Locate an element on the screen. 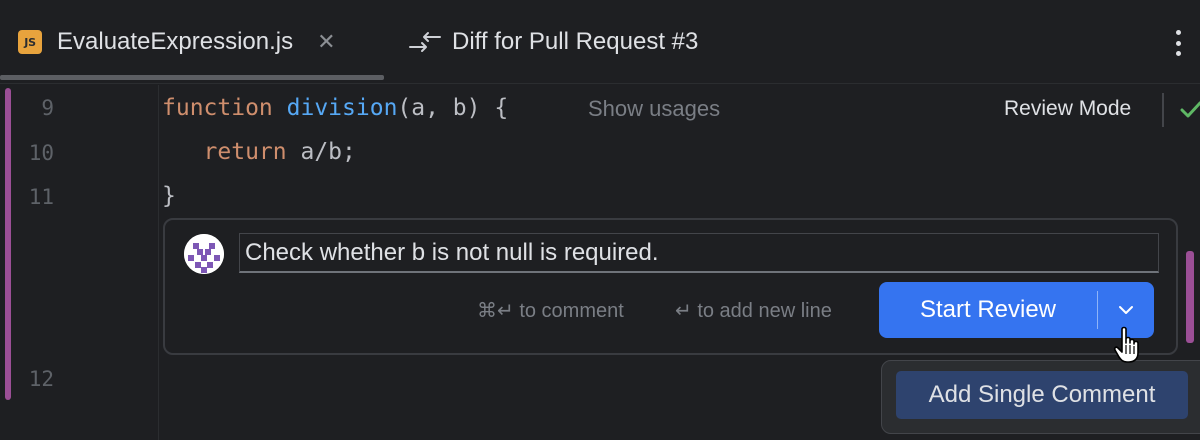 The image size is (1200, 440). tab-label: Diff for Pull Request #3 is located at coordinates (575, 41).